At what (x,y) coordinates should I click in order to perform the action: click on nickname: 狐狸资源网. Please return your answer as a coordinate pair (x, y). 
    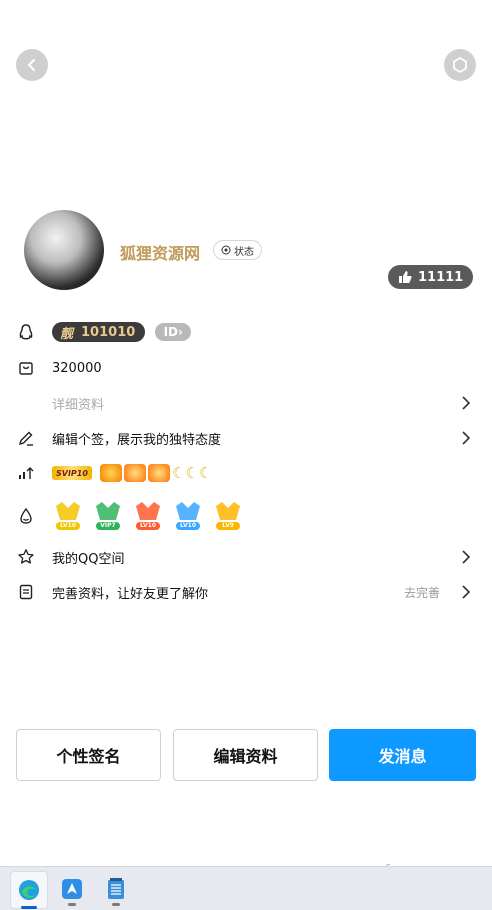
    Looking at the image, I should click on (160, 253).